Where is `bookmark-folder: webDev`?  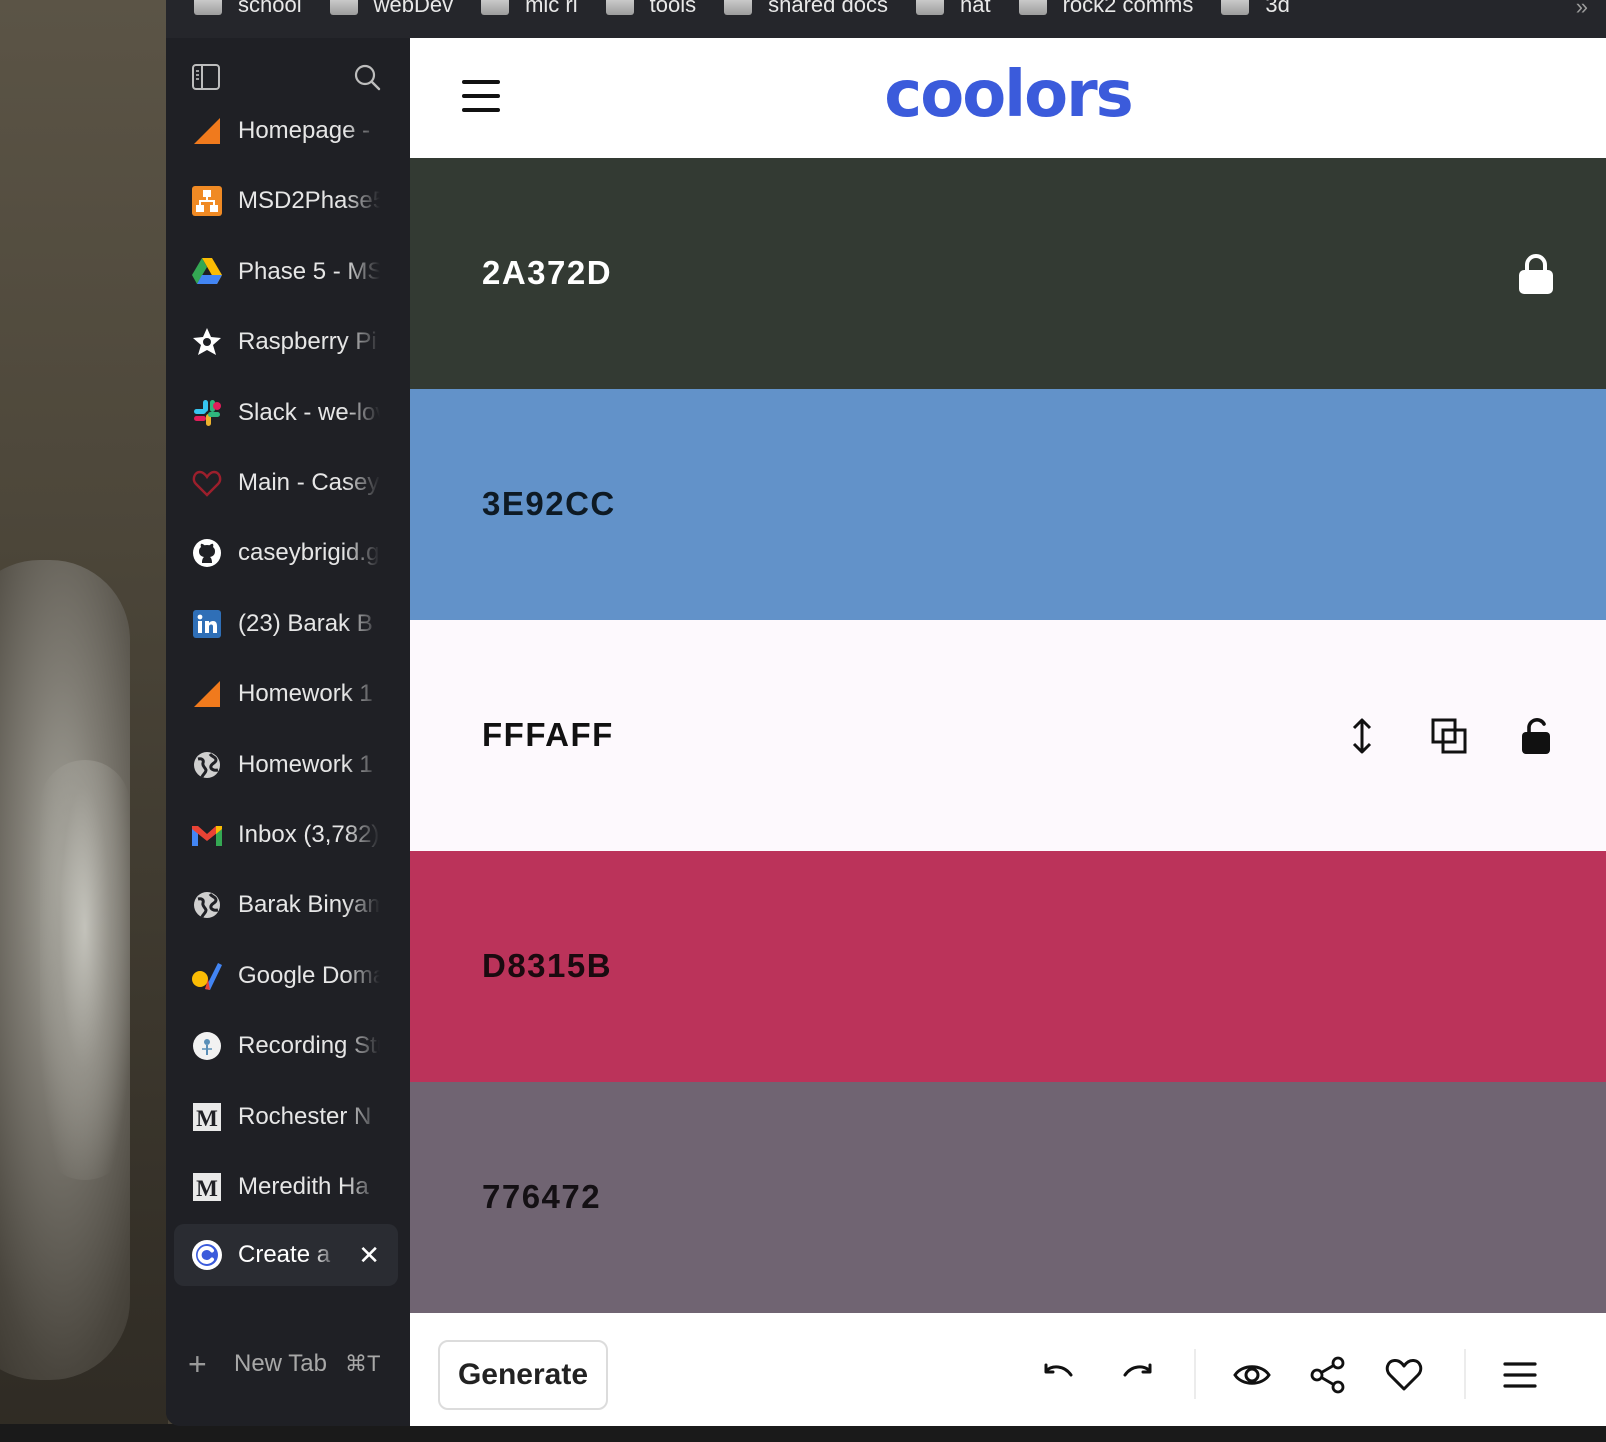 bookmark-folder: webDev is located at coordinates (391, 12).